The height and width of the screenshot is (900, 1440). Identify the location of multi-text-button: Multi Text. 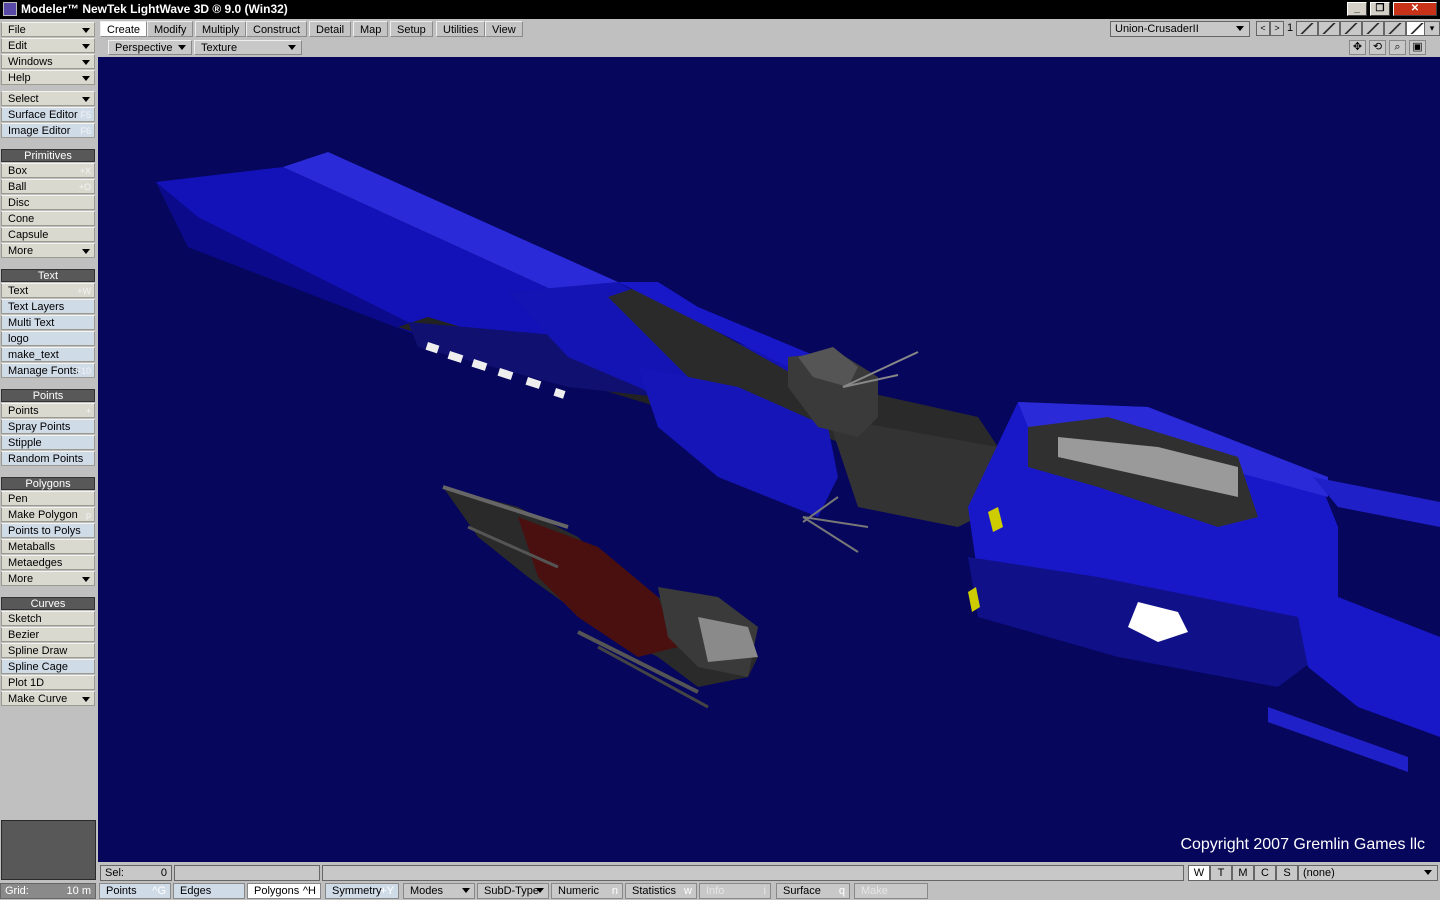
(48, 322).